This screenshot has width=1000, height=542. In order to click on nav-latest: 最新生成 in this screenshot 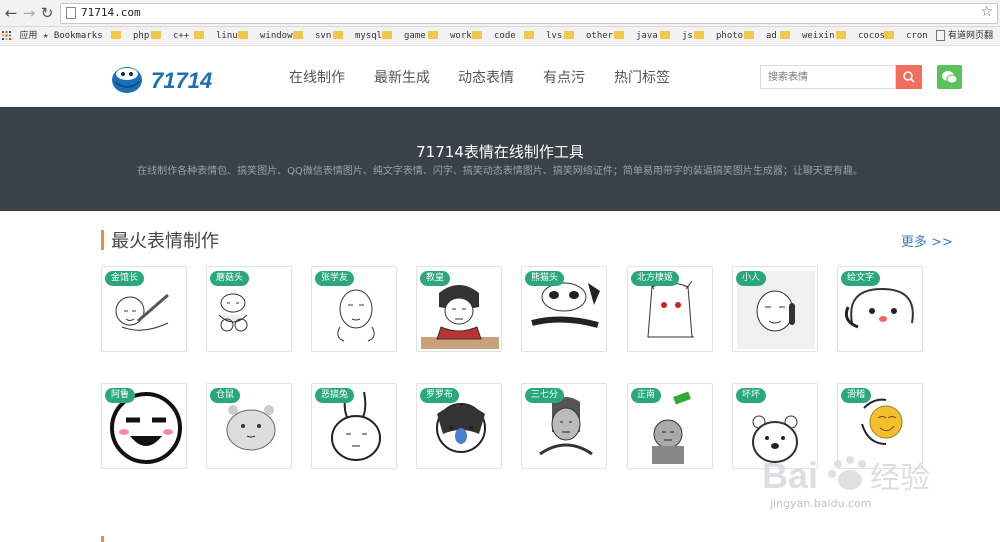, I will do `click(402, 77)`.